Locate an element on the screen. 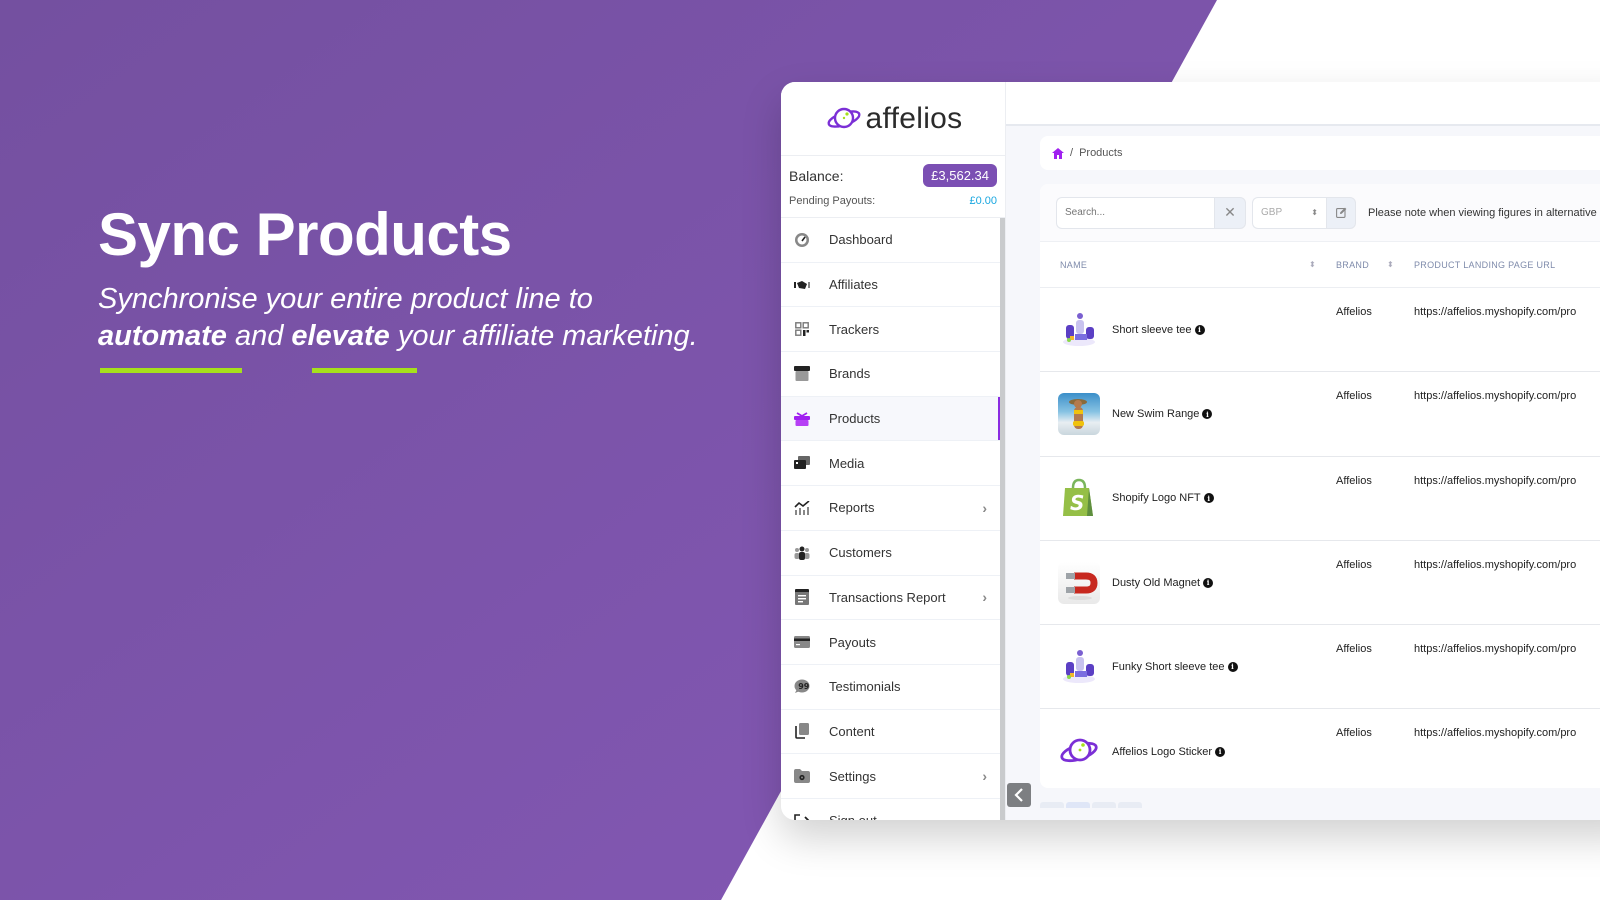  logo: affelios is located at coordinates (893, 119).